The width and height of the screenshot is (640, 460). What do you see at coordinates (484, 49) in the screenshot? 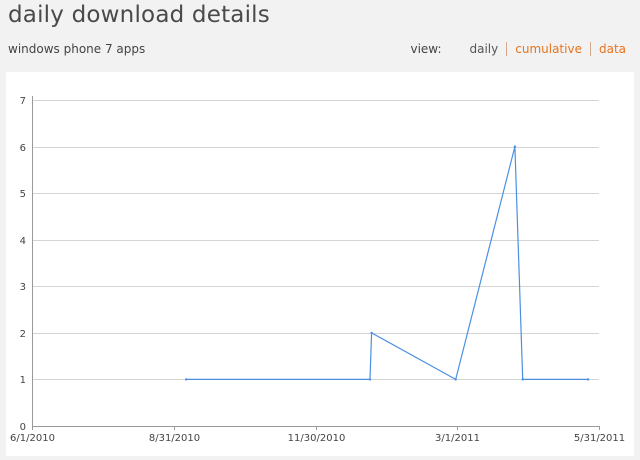
I see `view-daily-link: daily` at bounding box center [484, 49].